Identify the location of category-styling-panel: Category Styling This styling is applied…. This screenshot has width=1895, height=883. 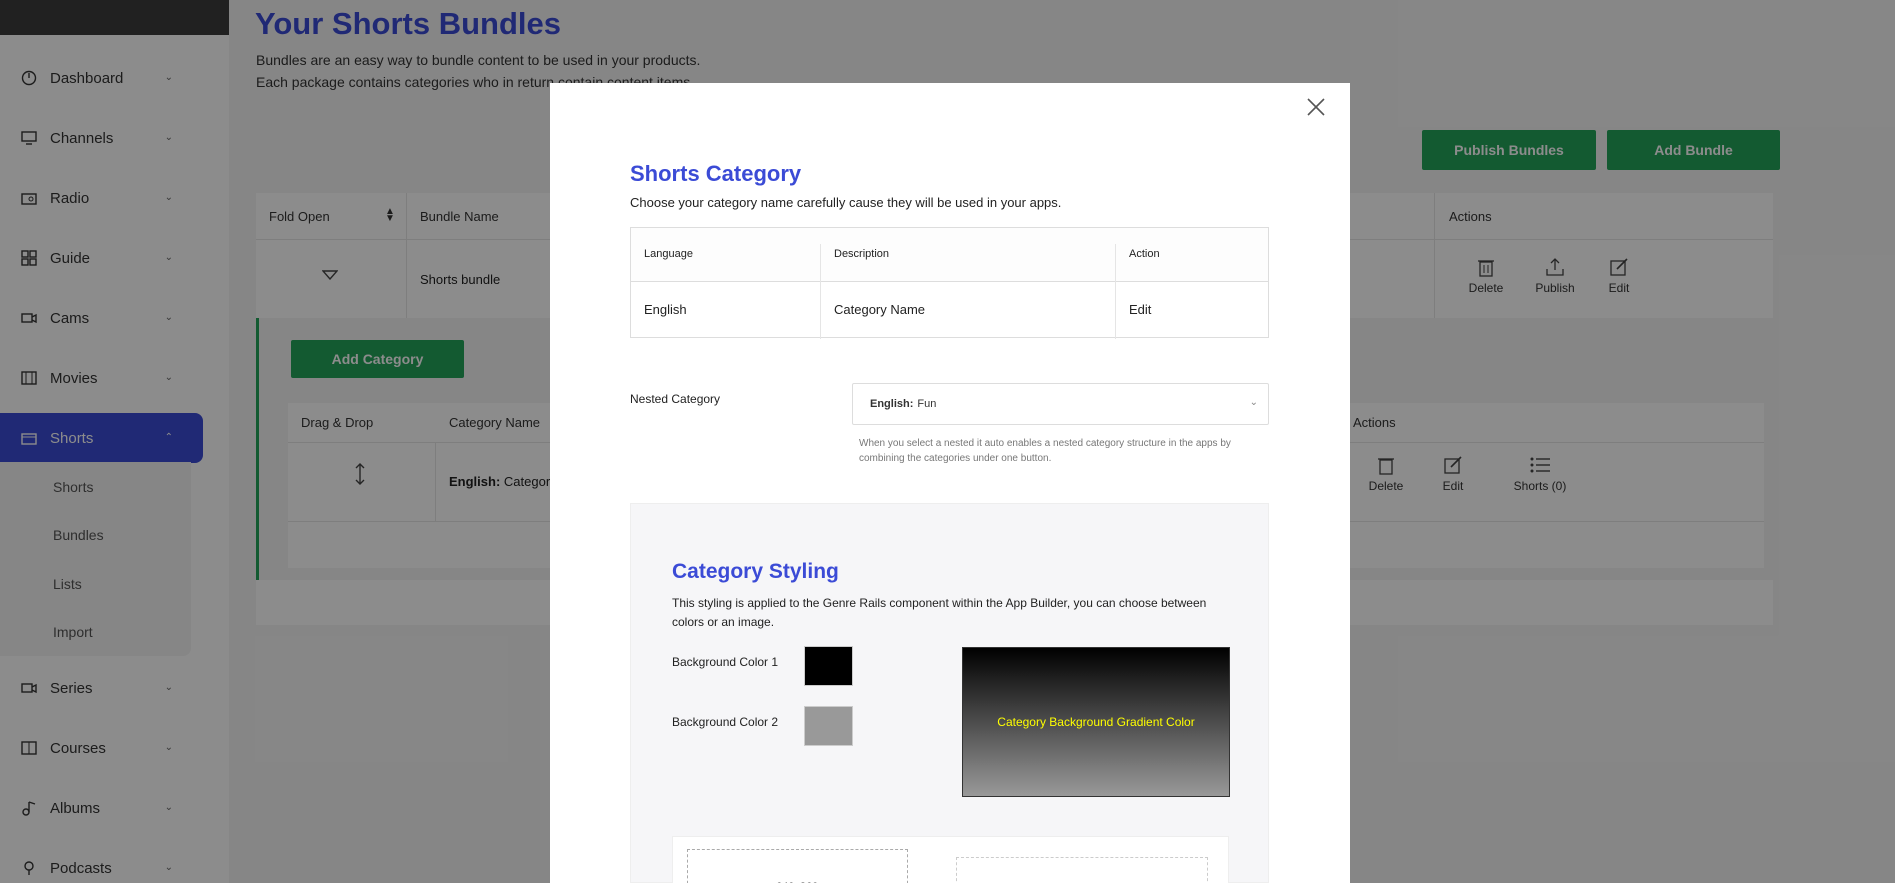
(949, 693).